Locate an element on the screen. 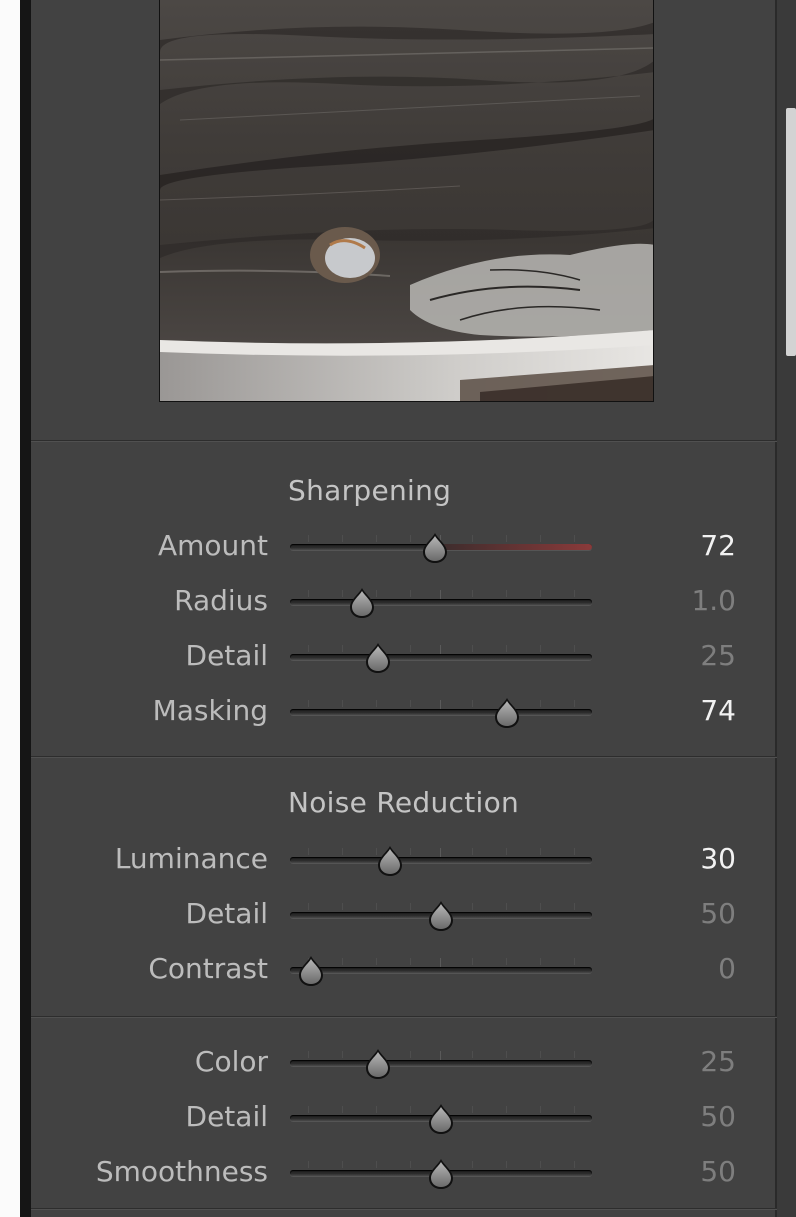  detail-value: 25 is located at coordinates (718, 656).